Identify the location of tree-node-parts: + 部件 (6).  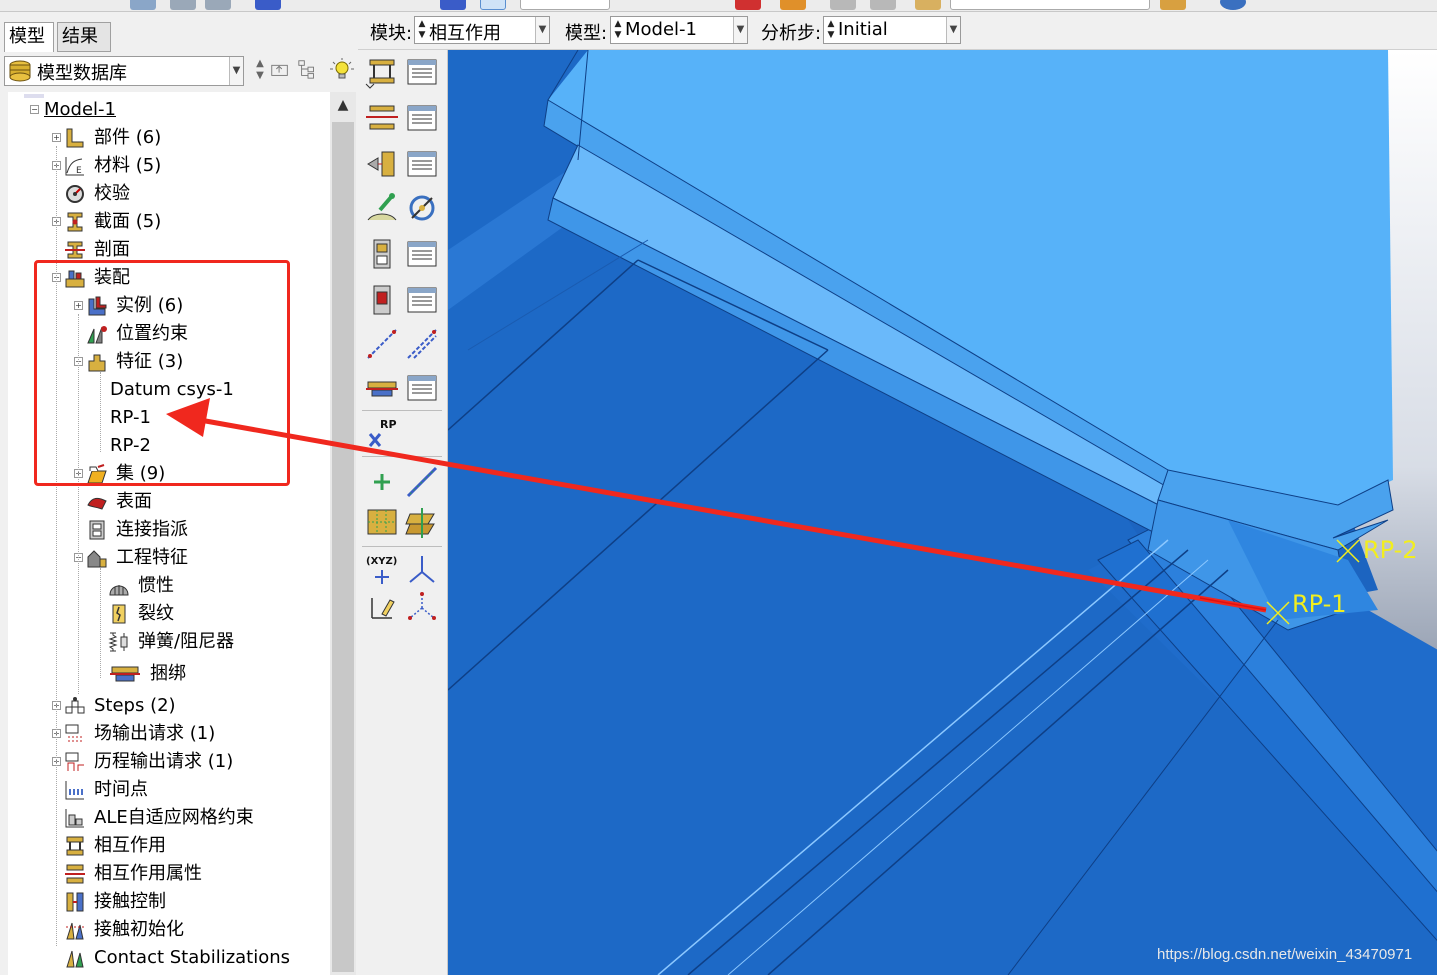
(167, 138).